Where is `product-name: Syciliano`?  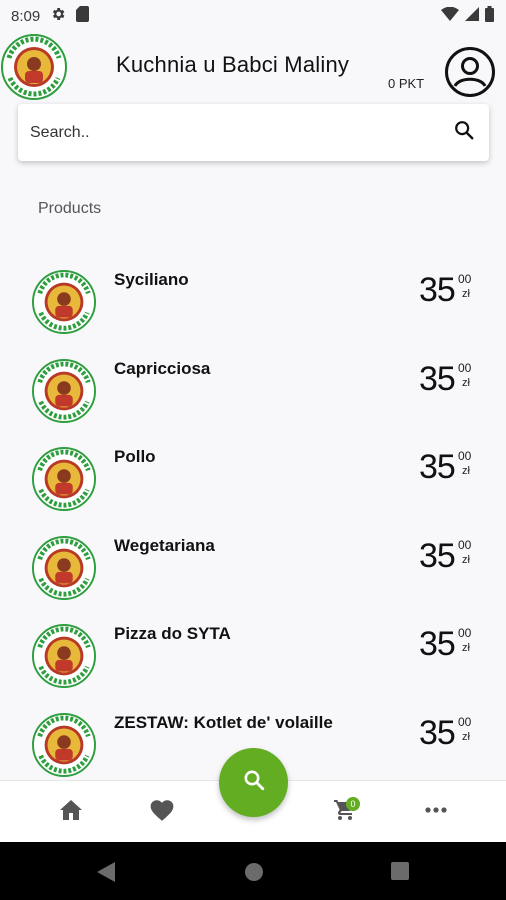
product-name: Syciliano is located at coordinates (151, 279).